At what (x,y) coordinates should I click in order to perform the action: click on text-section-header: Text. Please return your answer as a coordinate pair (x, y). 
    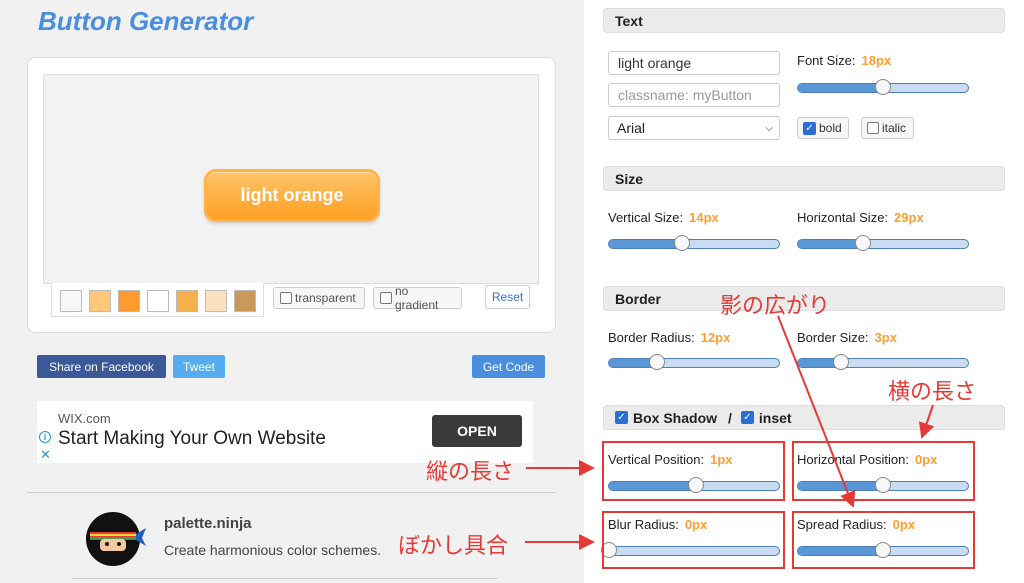
    Looking at the image, I should click on (804, 20).